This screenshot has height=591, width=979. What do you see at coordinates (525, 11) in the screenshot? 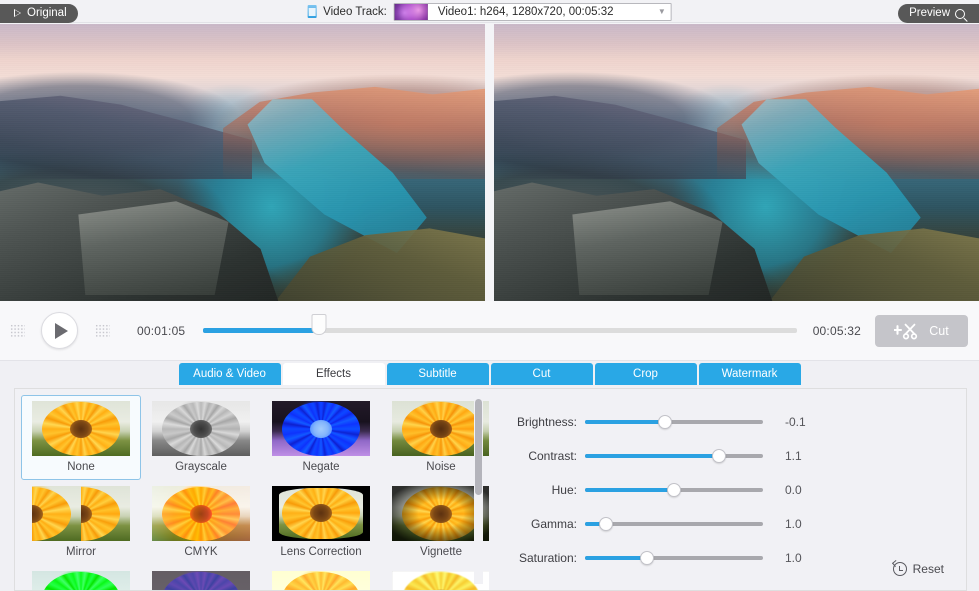
I see `video-track-value: Video1: h264, 1280x720, 00:05:32` at bounding box center [525, 11].